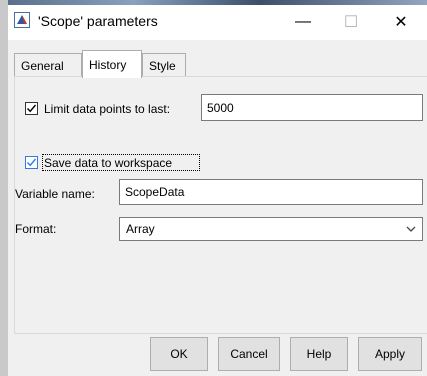 This screenshot has height=376, width=427. What do you see at coordinates (390, 354) in the screenshot?
I see `apply-button: Apply` at bounding box center [390, 354].